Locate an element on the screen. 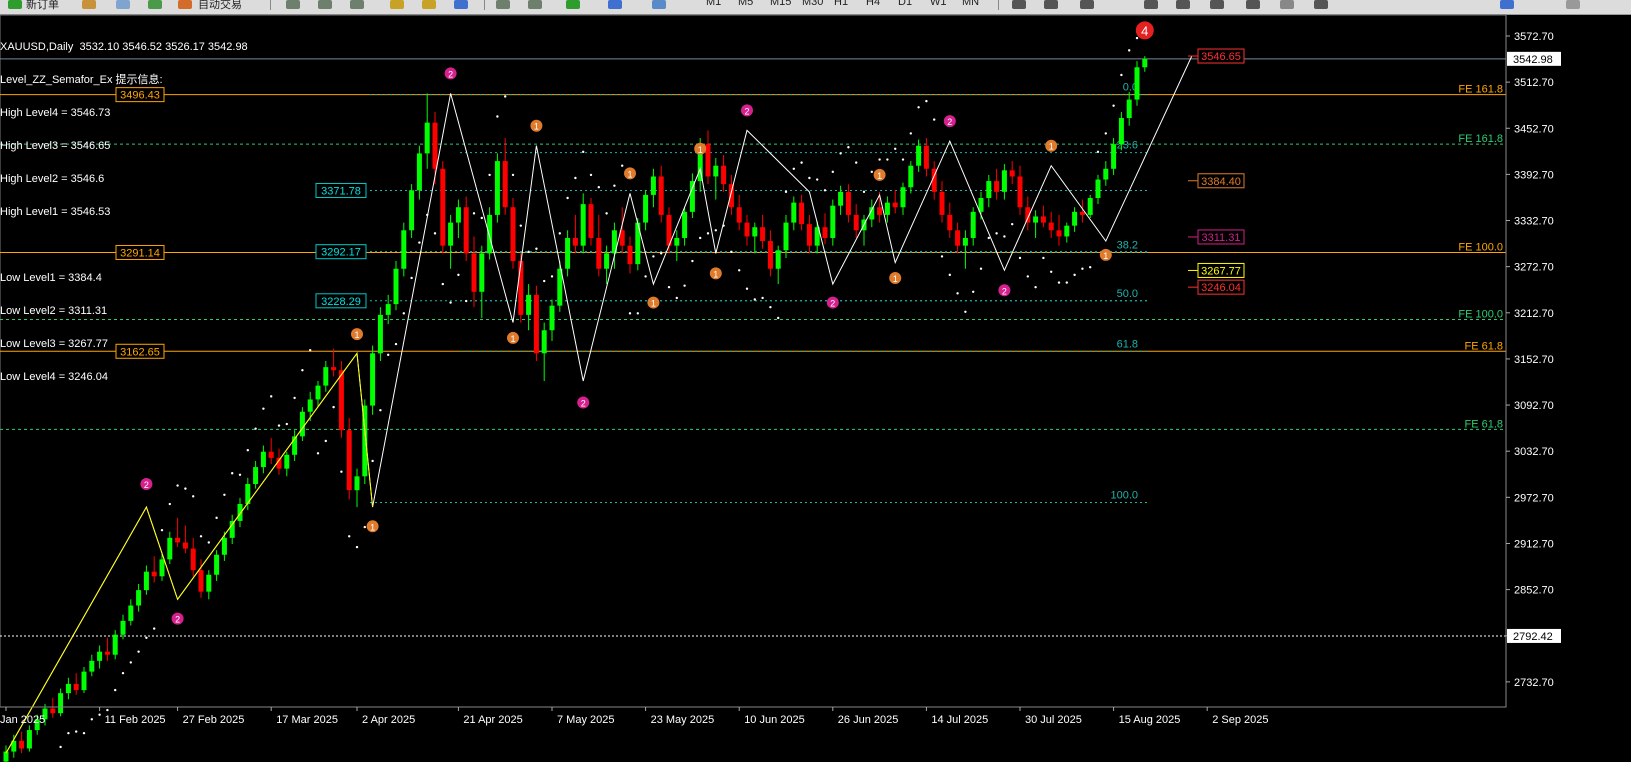 The width and height of the screenshot is (1631, 762). price-axis-label: 3332.70 is located at coordinates (1534, 222).